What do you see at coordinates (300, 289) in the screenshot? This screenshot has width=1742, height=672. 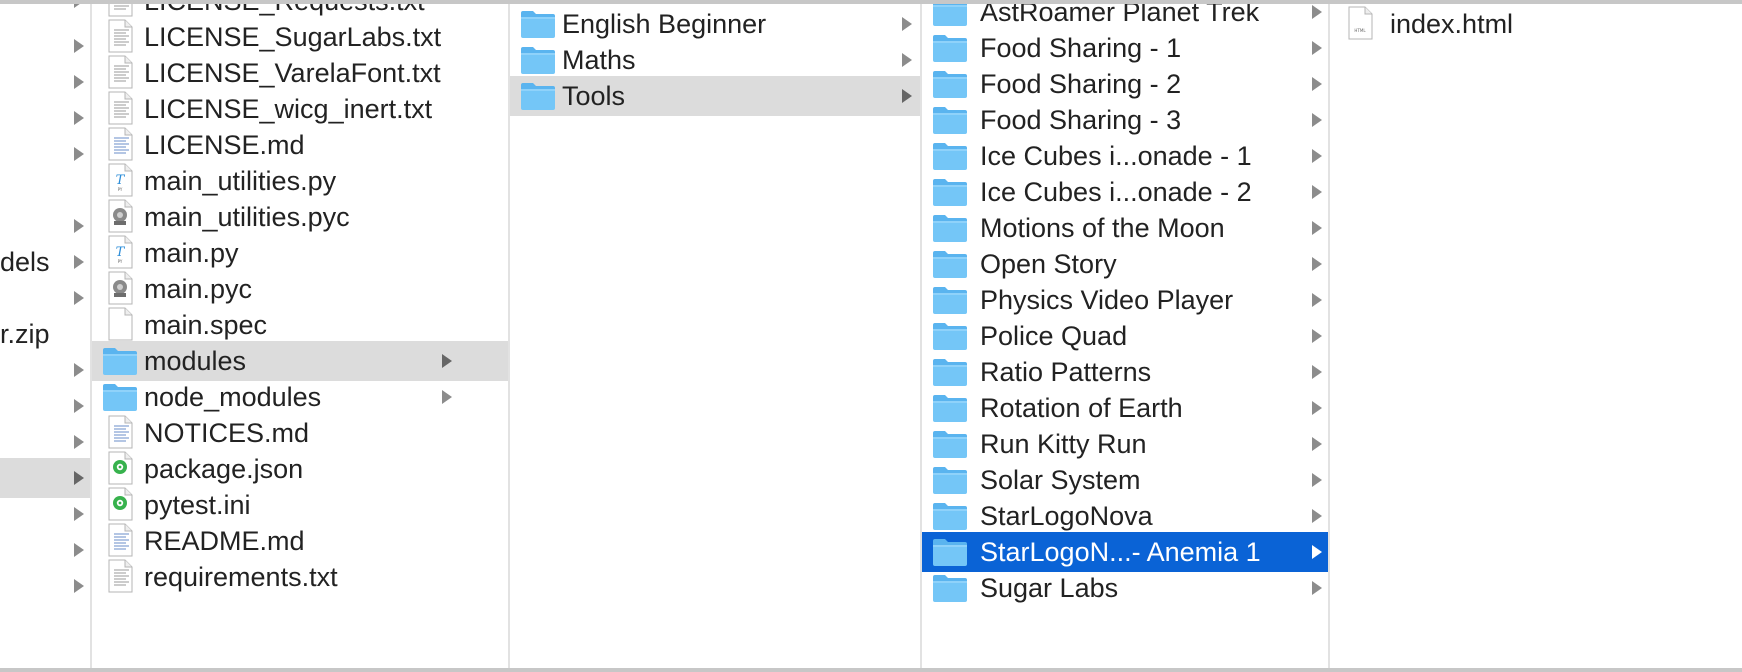 I see `list-item: main.pyc` at bounding box center [300, 289].